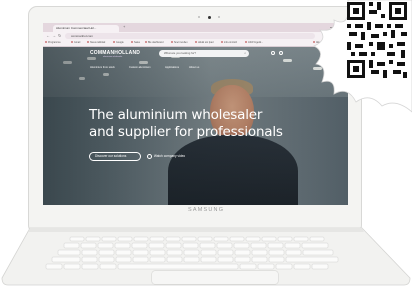  Describe the element at coordinates (215, 277) in the screenshot. I see `trackpad` at that location.